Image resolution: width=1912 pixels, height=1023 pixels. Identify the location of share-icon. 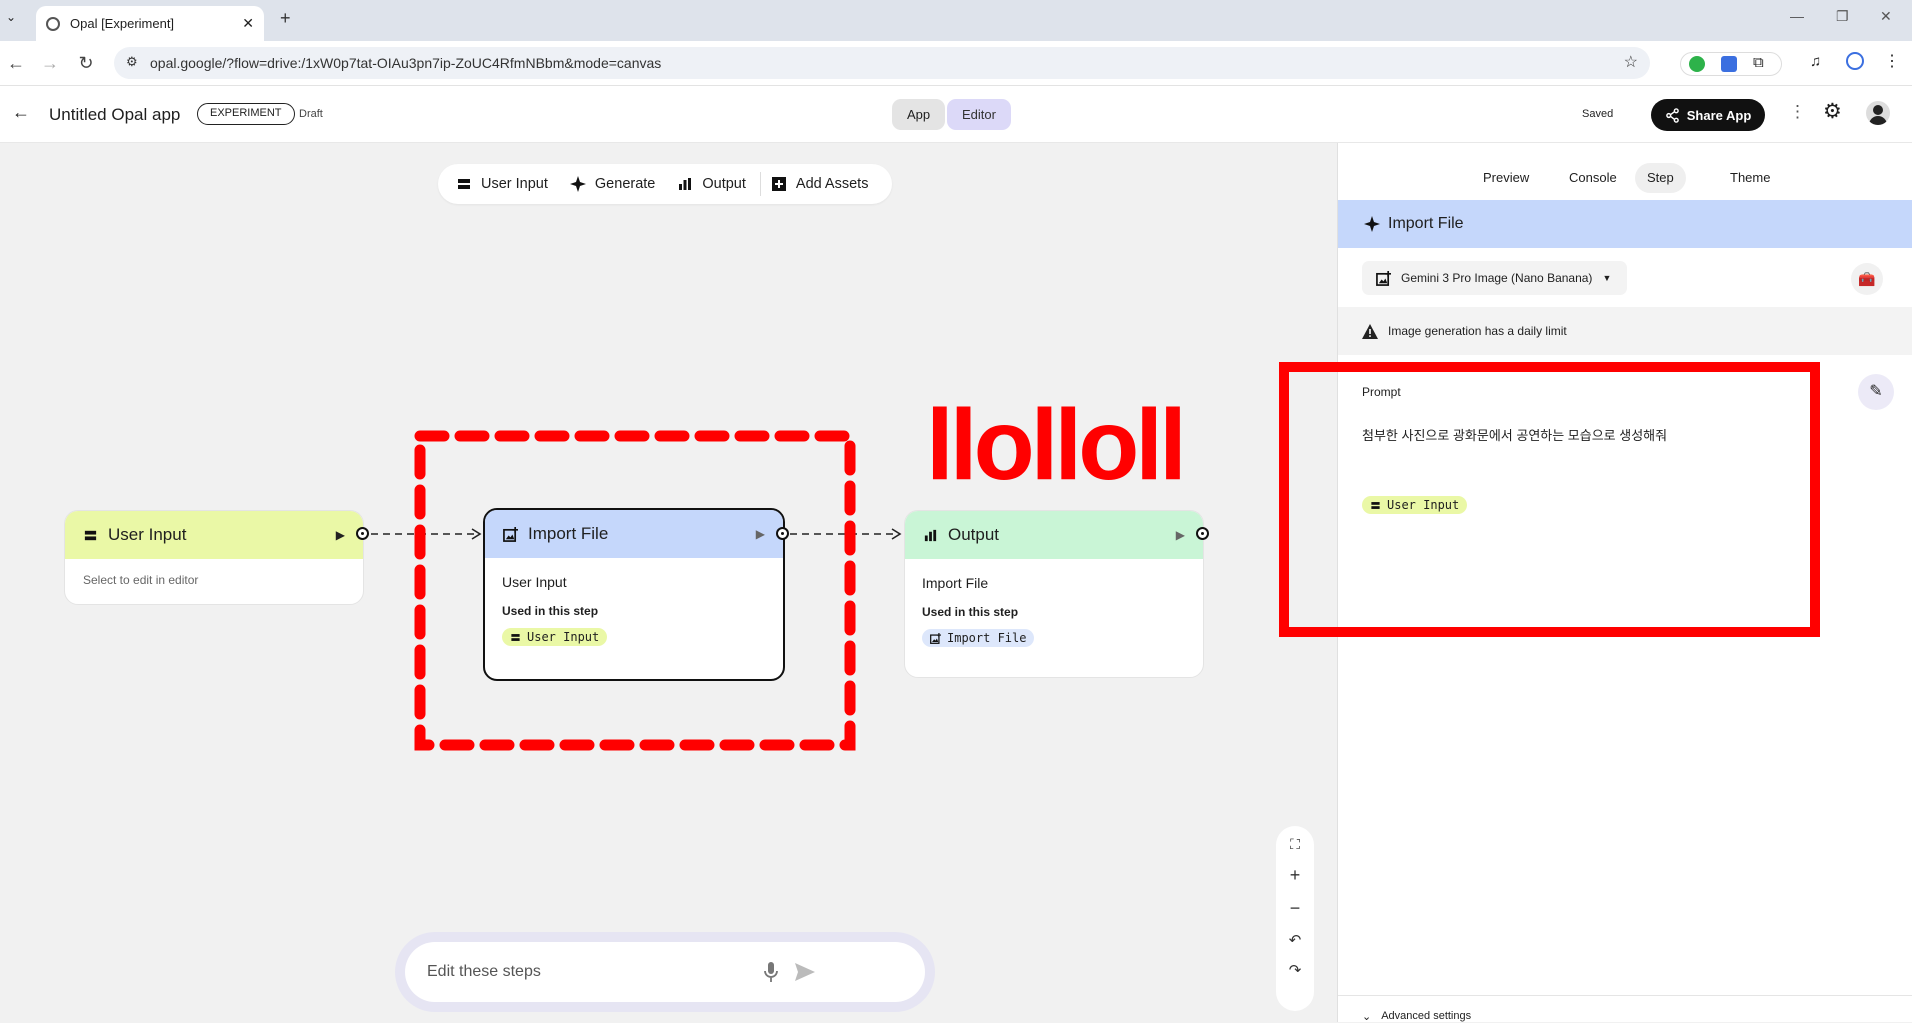
(1672, 115).